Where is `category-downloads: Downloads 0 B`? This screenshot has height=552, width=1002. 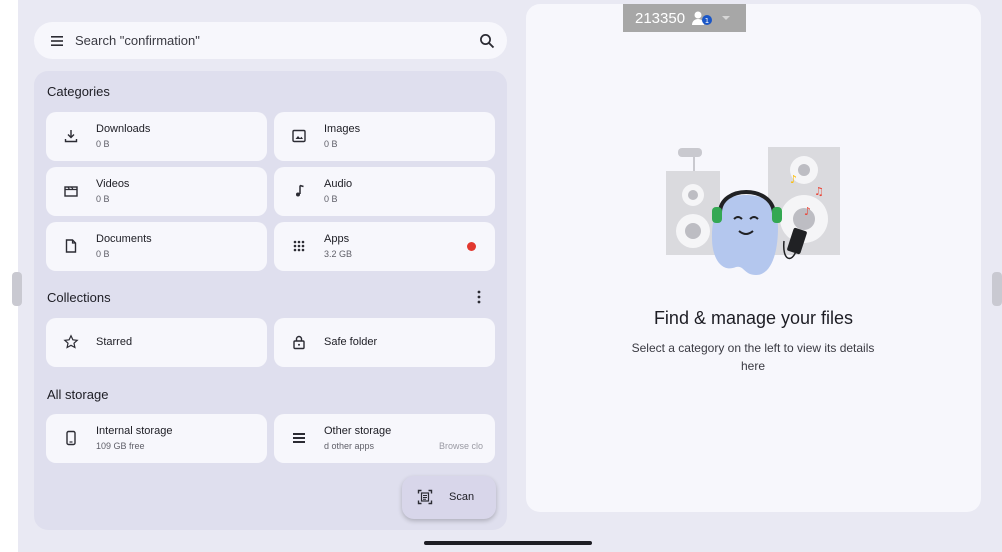
category-downloads: Downloads 0 B is located at coordinates (156, 136).